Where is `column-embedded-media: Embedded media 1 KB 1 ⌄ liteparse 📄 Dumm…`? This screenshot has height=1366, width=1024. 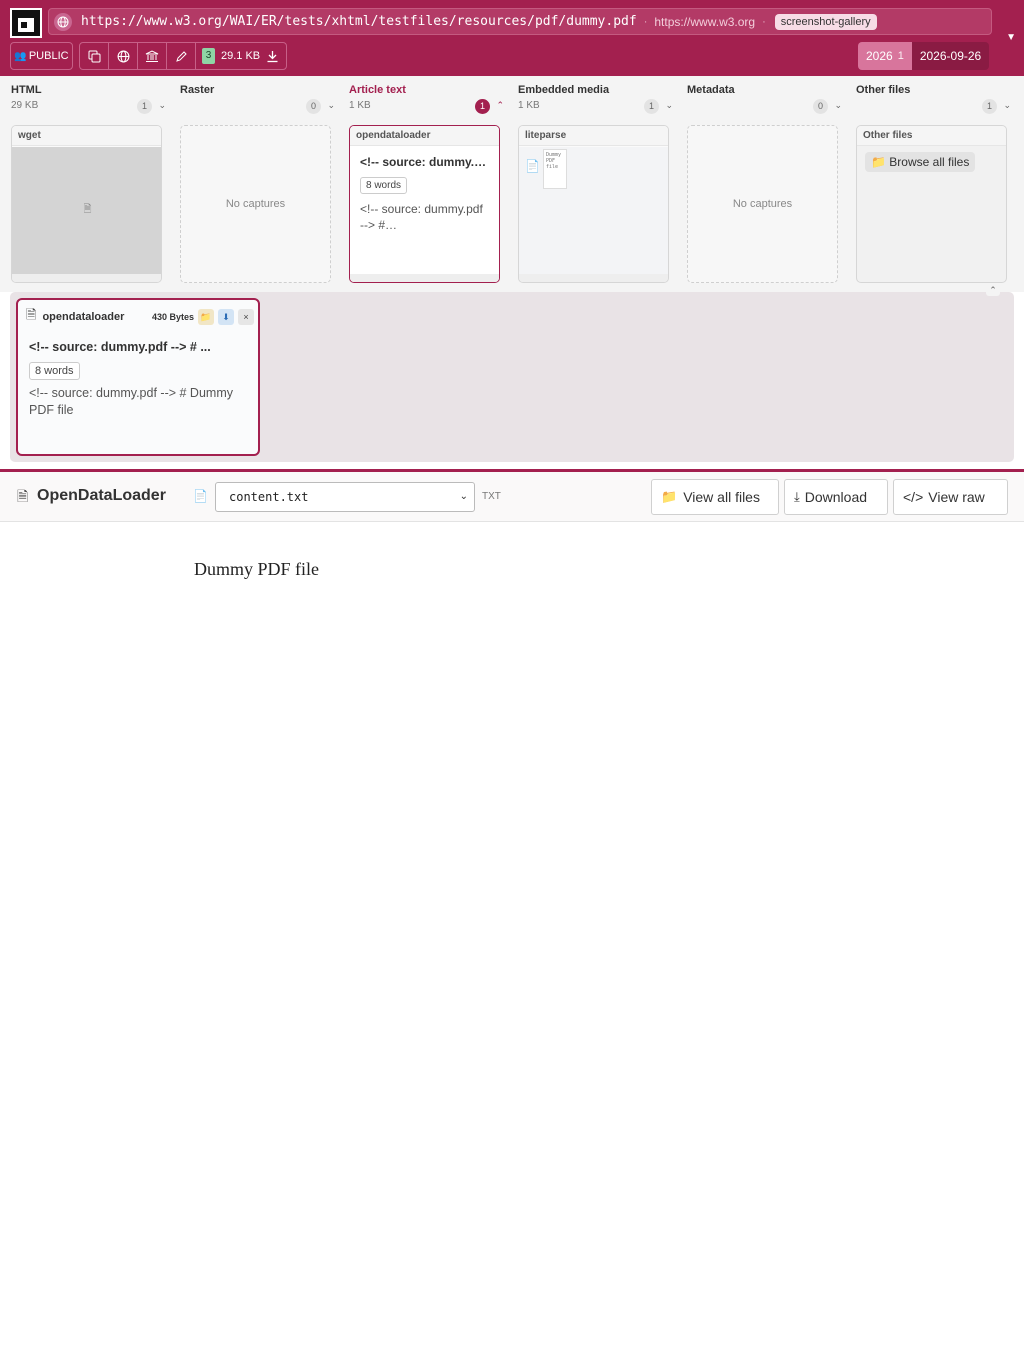
column-embedded-media: Embedded media 1 KB 1 ⌄ liteparse 📄 Dumm… is located at coordinates (595, 181).